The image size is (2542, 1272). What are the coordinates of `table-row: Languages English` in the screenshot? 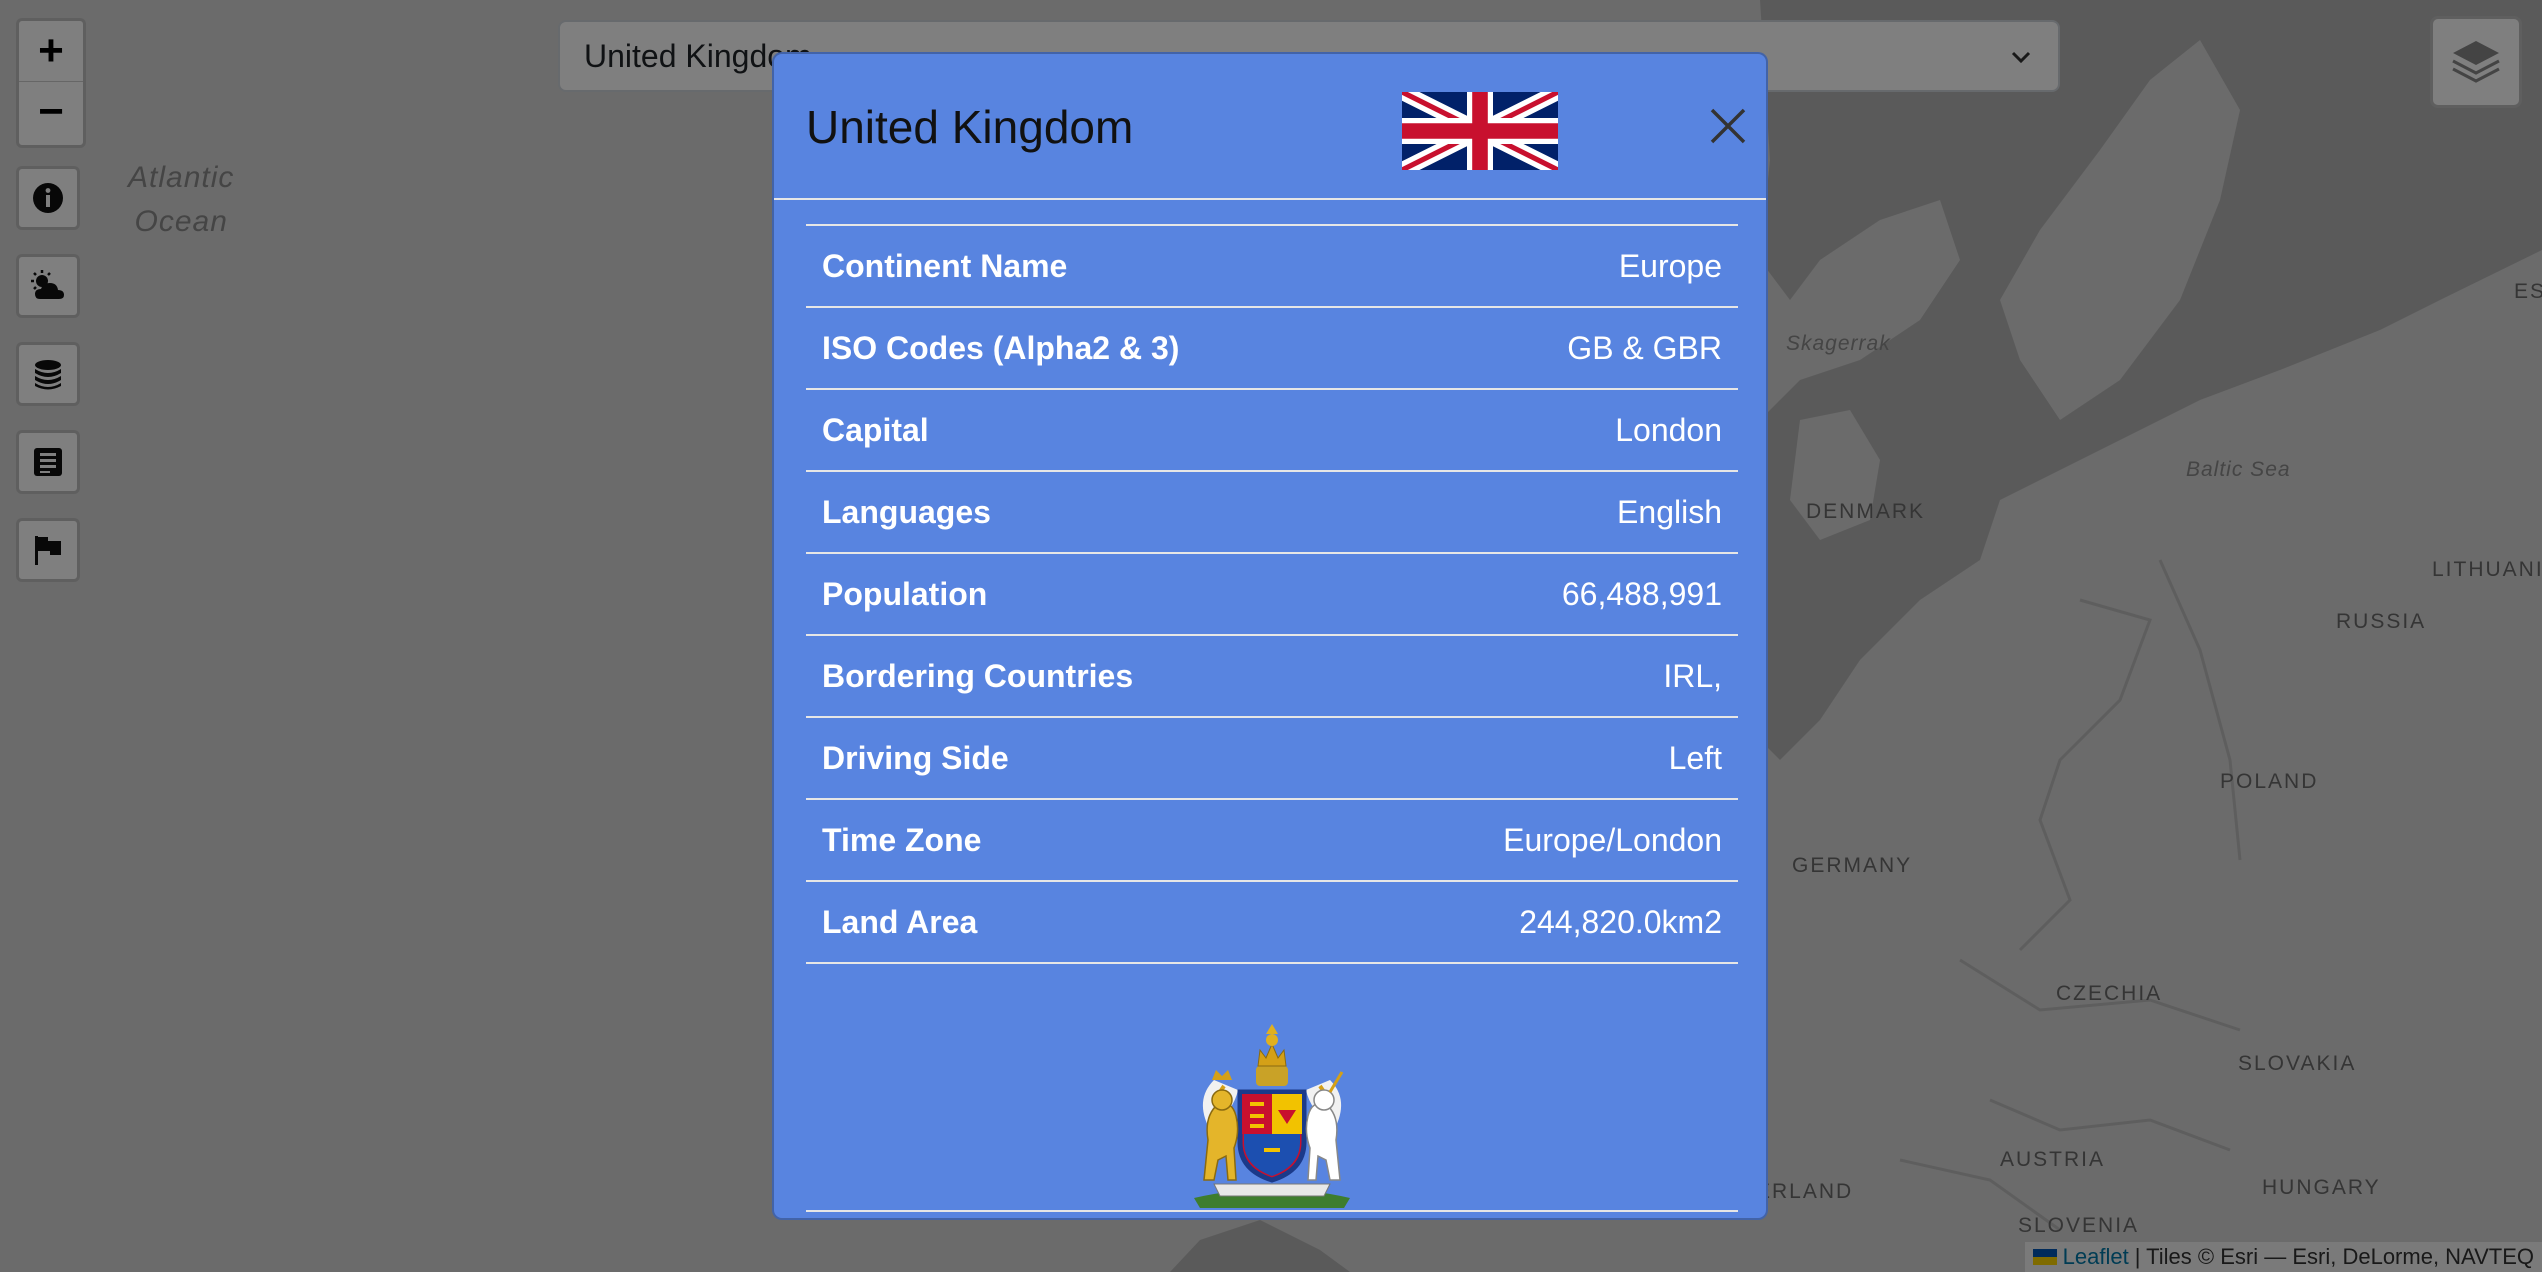 It's located at (1272, 513).